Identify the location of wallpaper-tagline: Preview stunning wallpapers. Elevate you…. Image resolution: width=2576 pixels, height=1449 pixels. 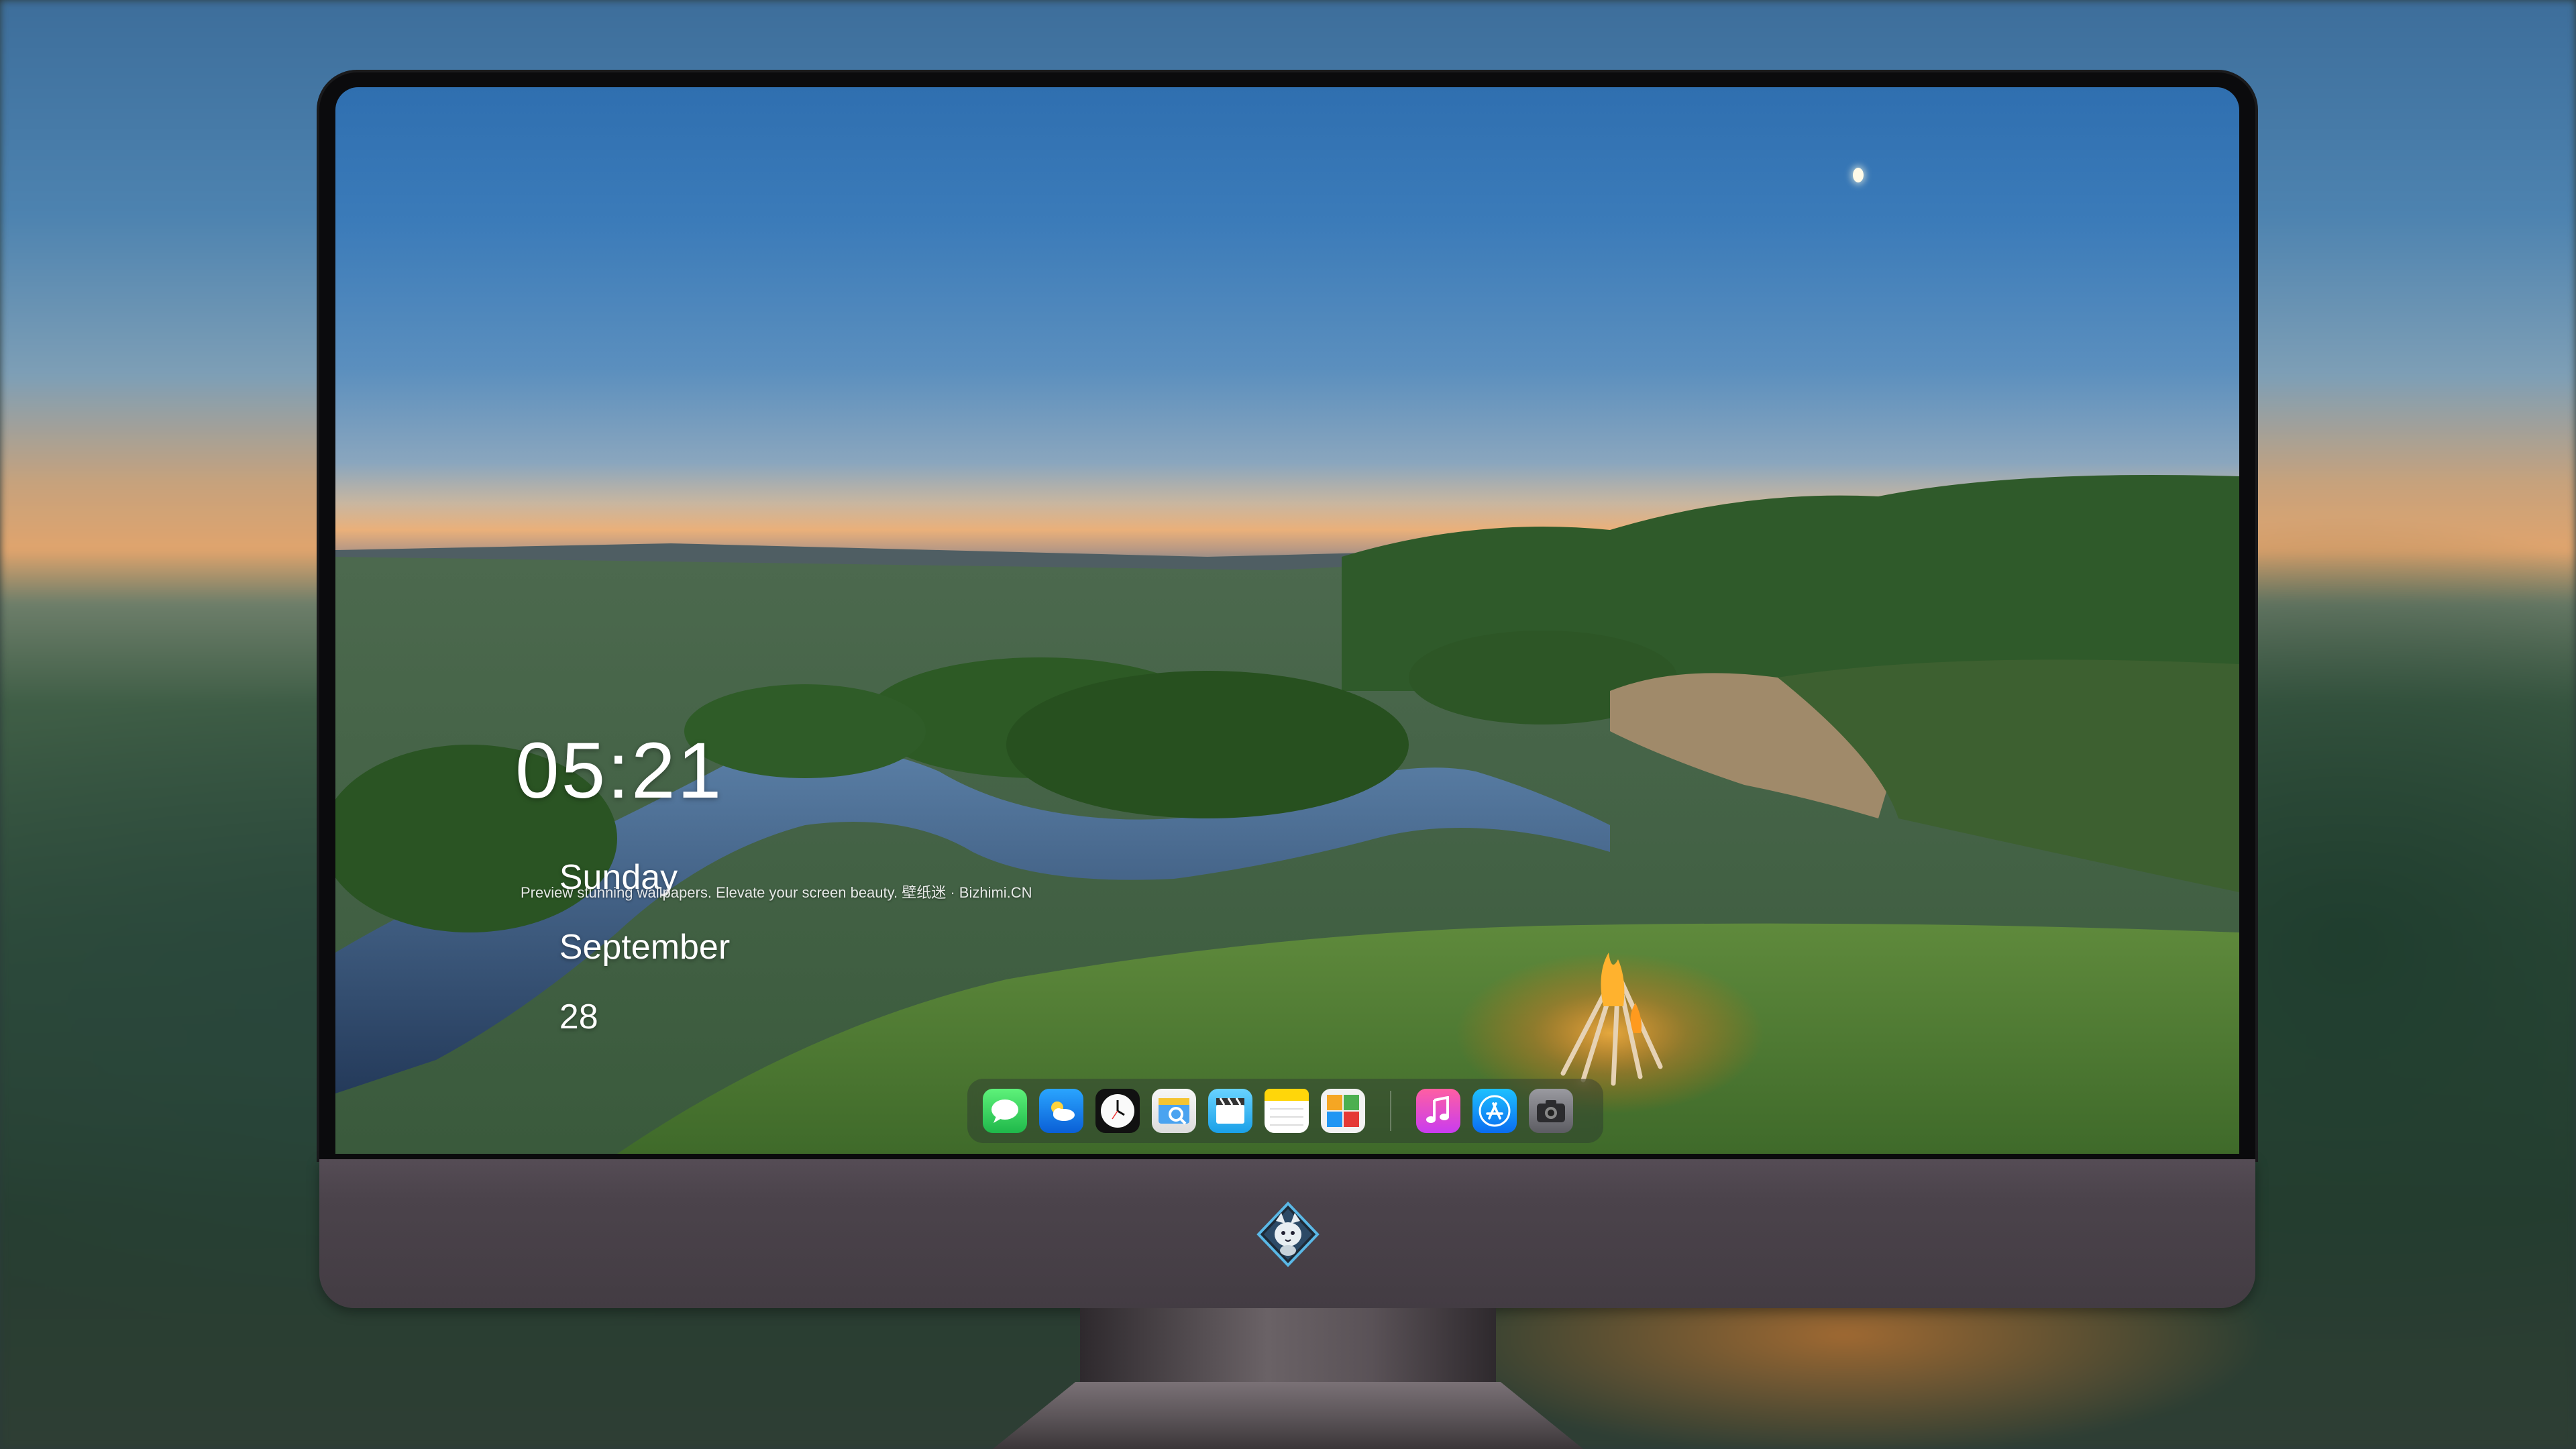
(776, 892).